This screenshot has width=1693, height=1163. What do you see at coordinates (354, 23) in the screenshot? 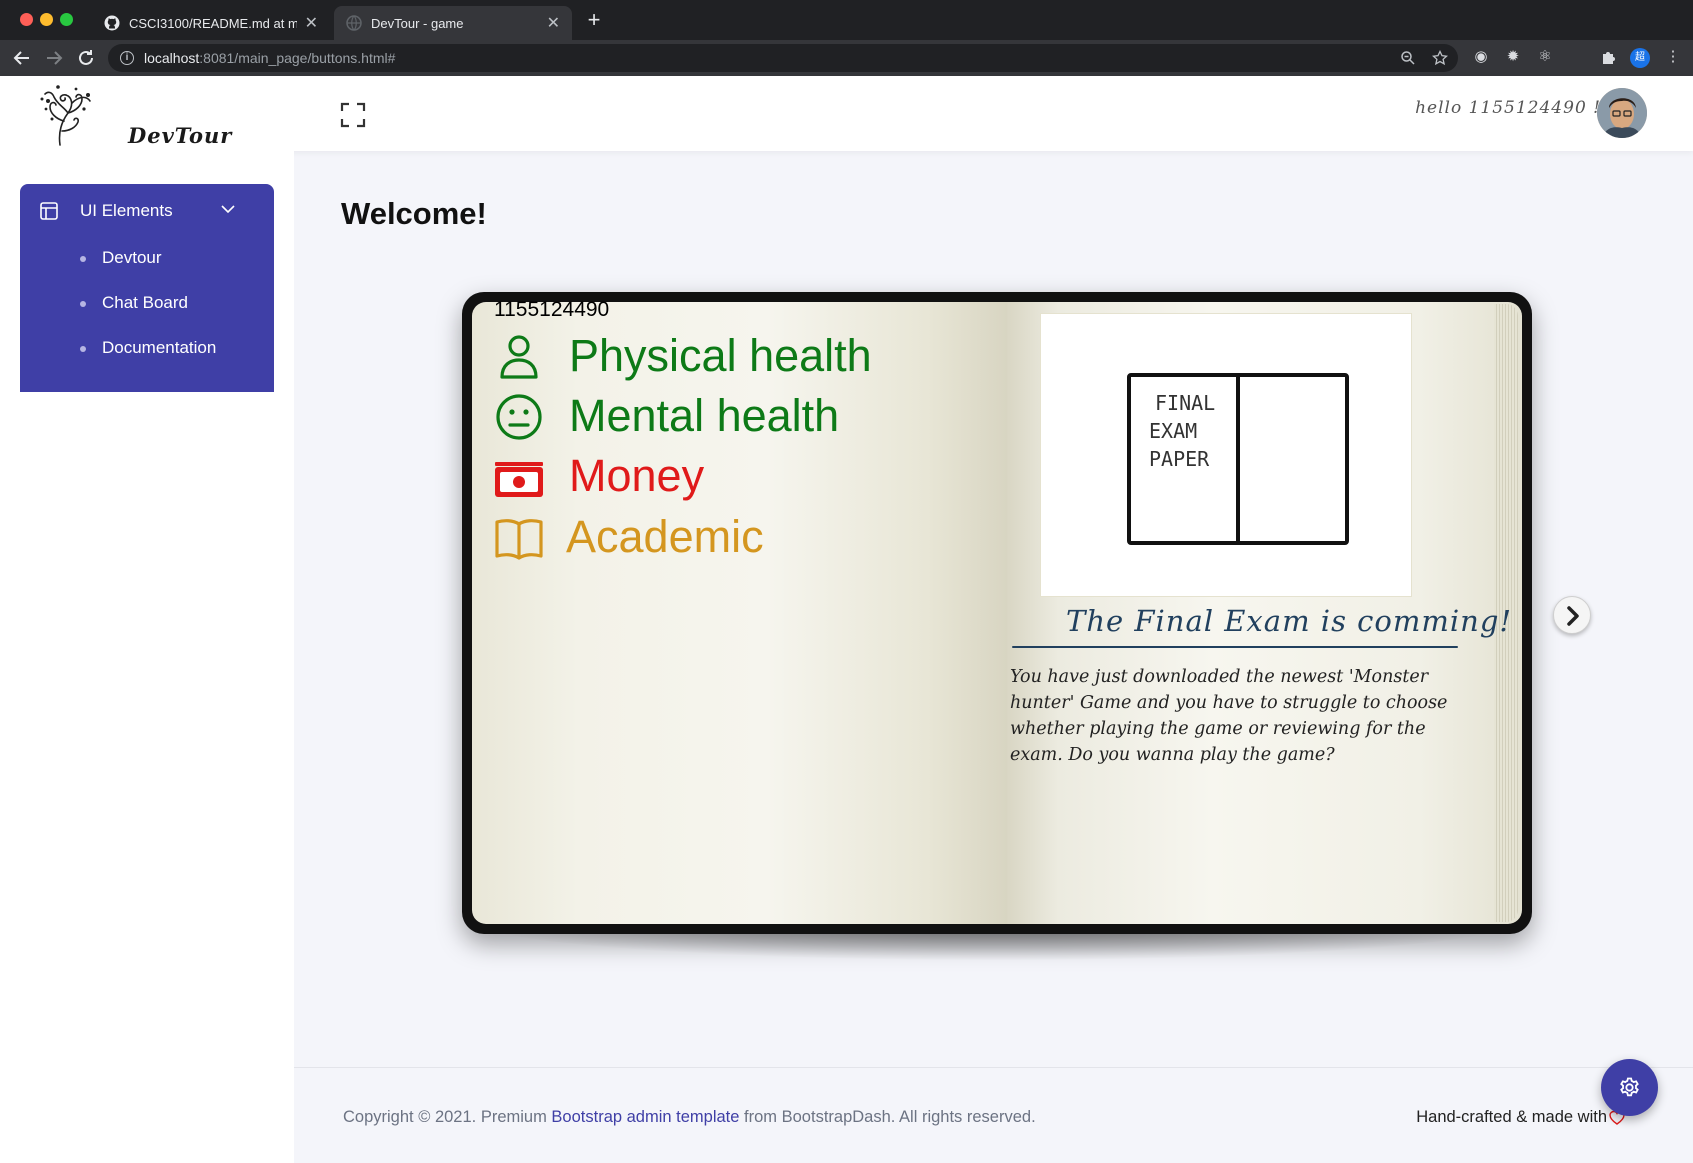
I see `globe-icon` at bounding box center [354, 23].